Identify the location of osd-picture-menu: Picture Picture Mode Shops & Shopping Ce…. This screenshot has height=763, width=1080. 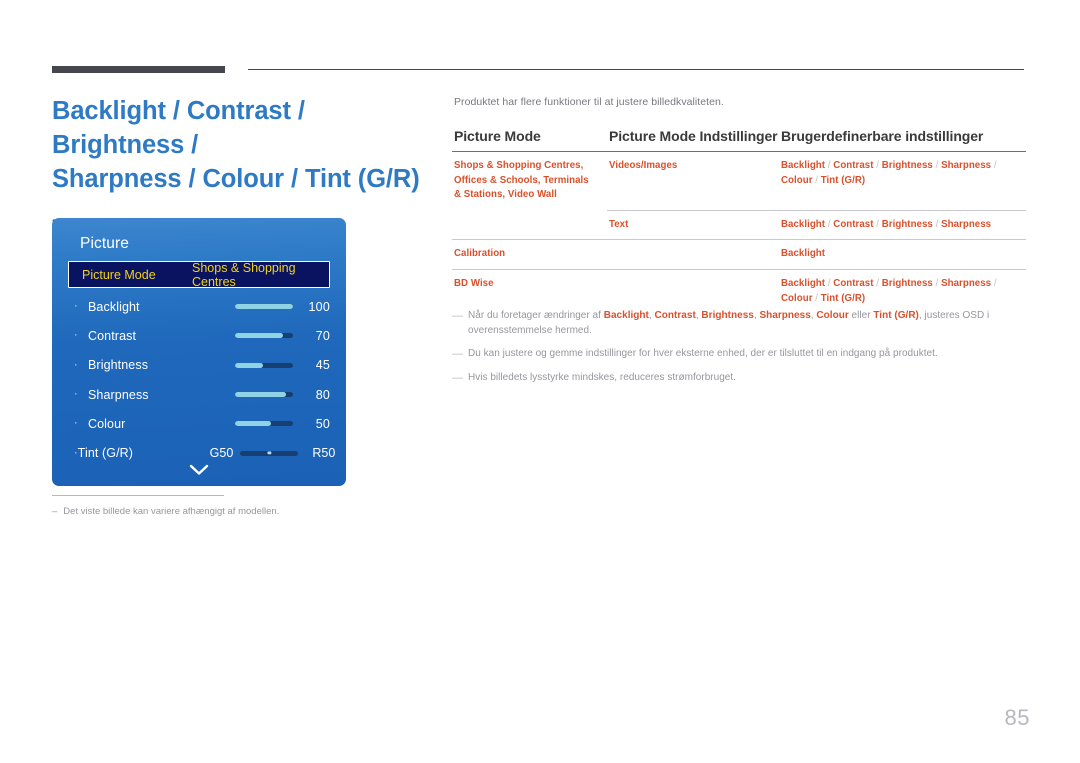
(199, 352).